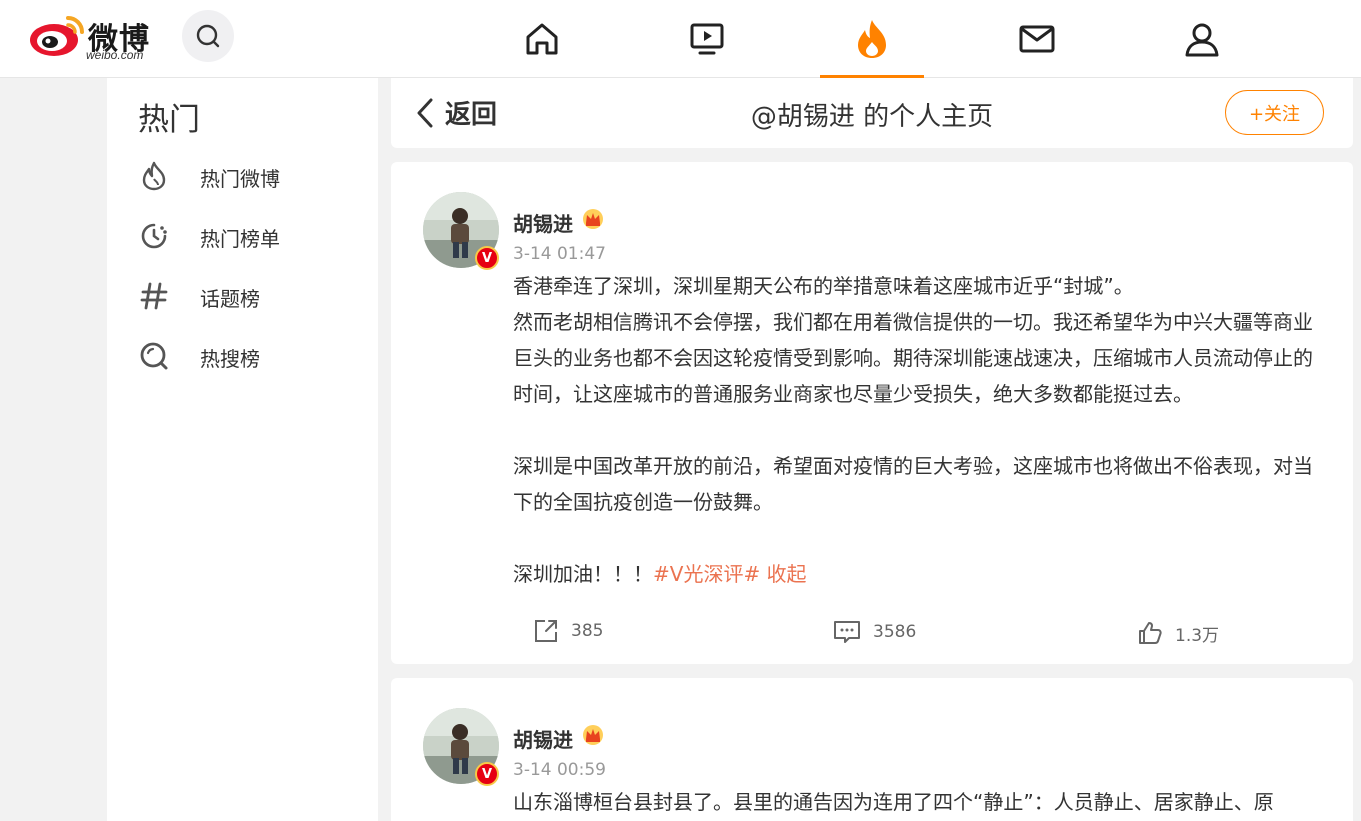 This screenshot has width=1361, height=821. I want to click on back-button: 返回, so click(456, 112).